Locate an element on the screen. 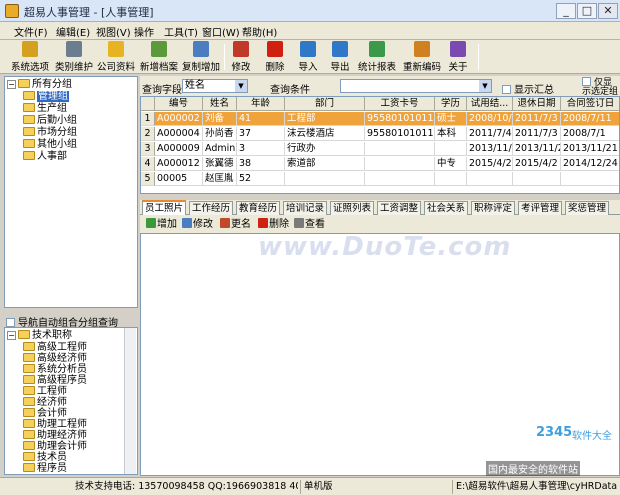 The height and width of the screenshot is (495, 620). tab-7: 职称评定 is located at coordinates (493, 208).